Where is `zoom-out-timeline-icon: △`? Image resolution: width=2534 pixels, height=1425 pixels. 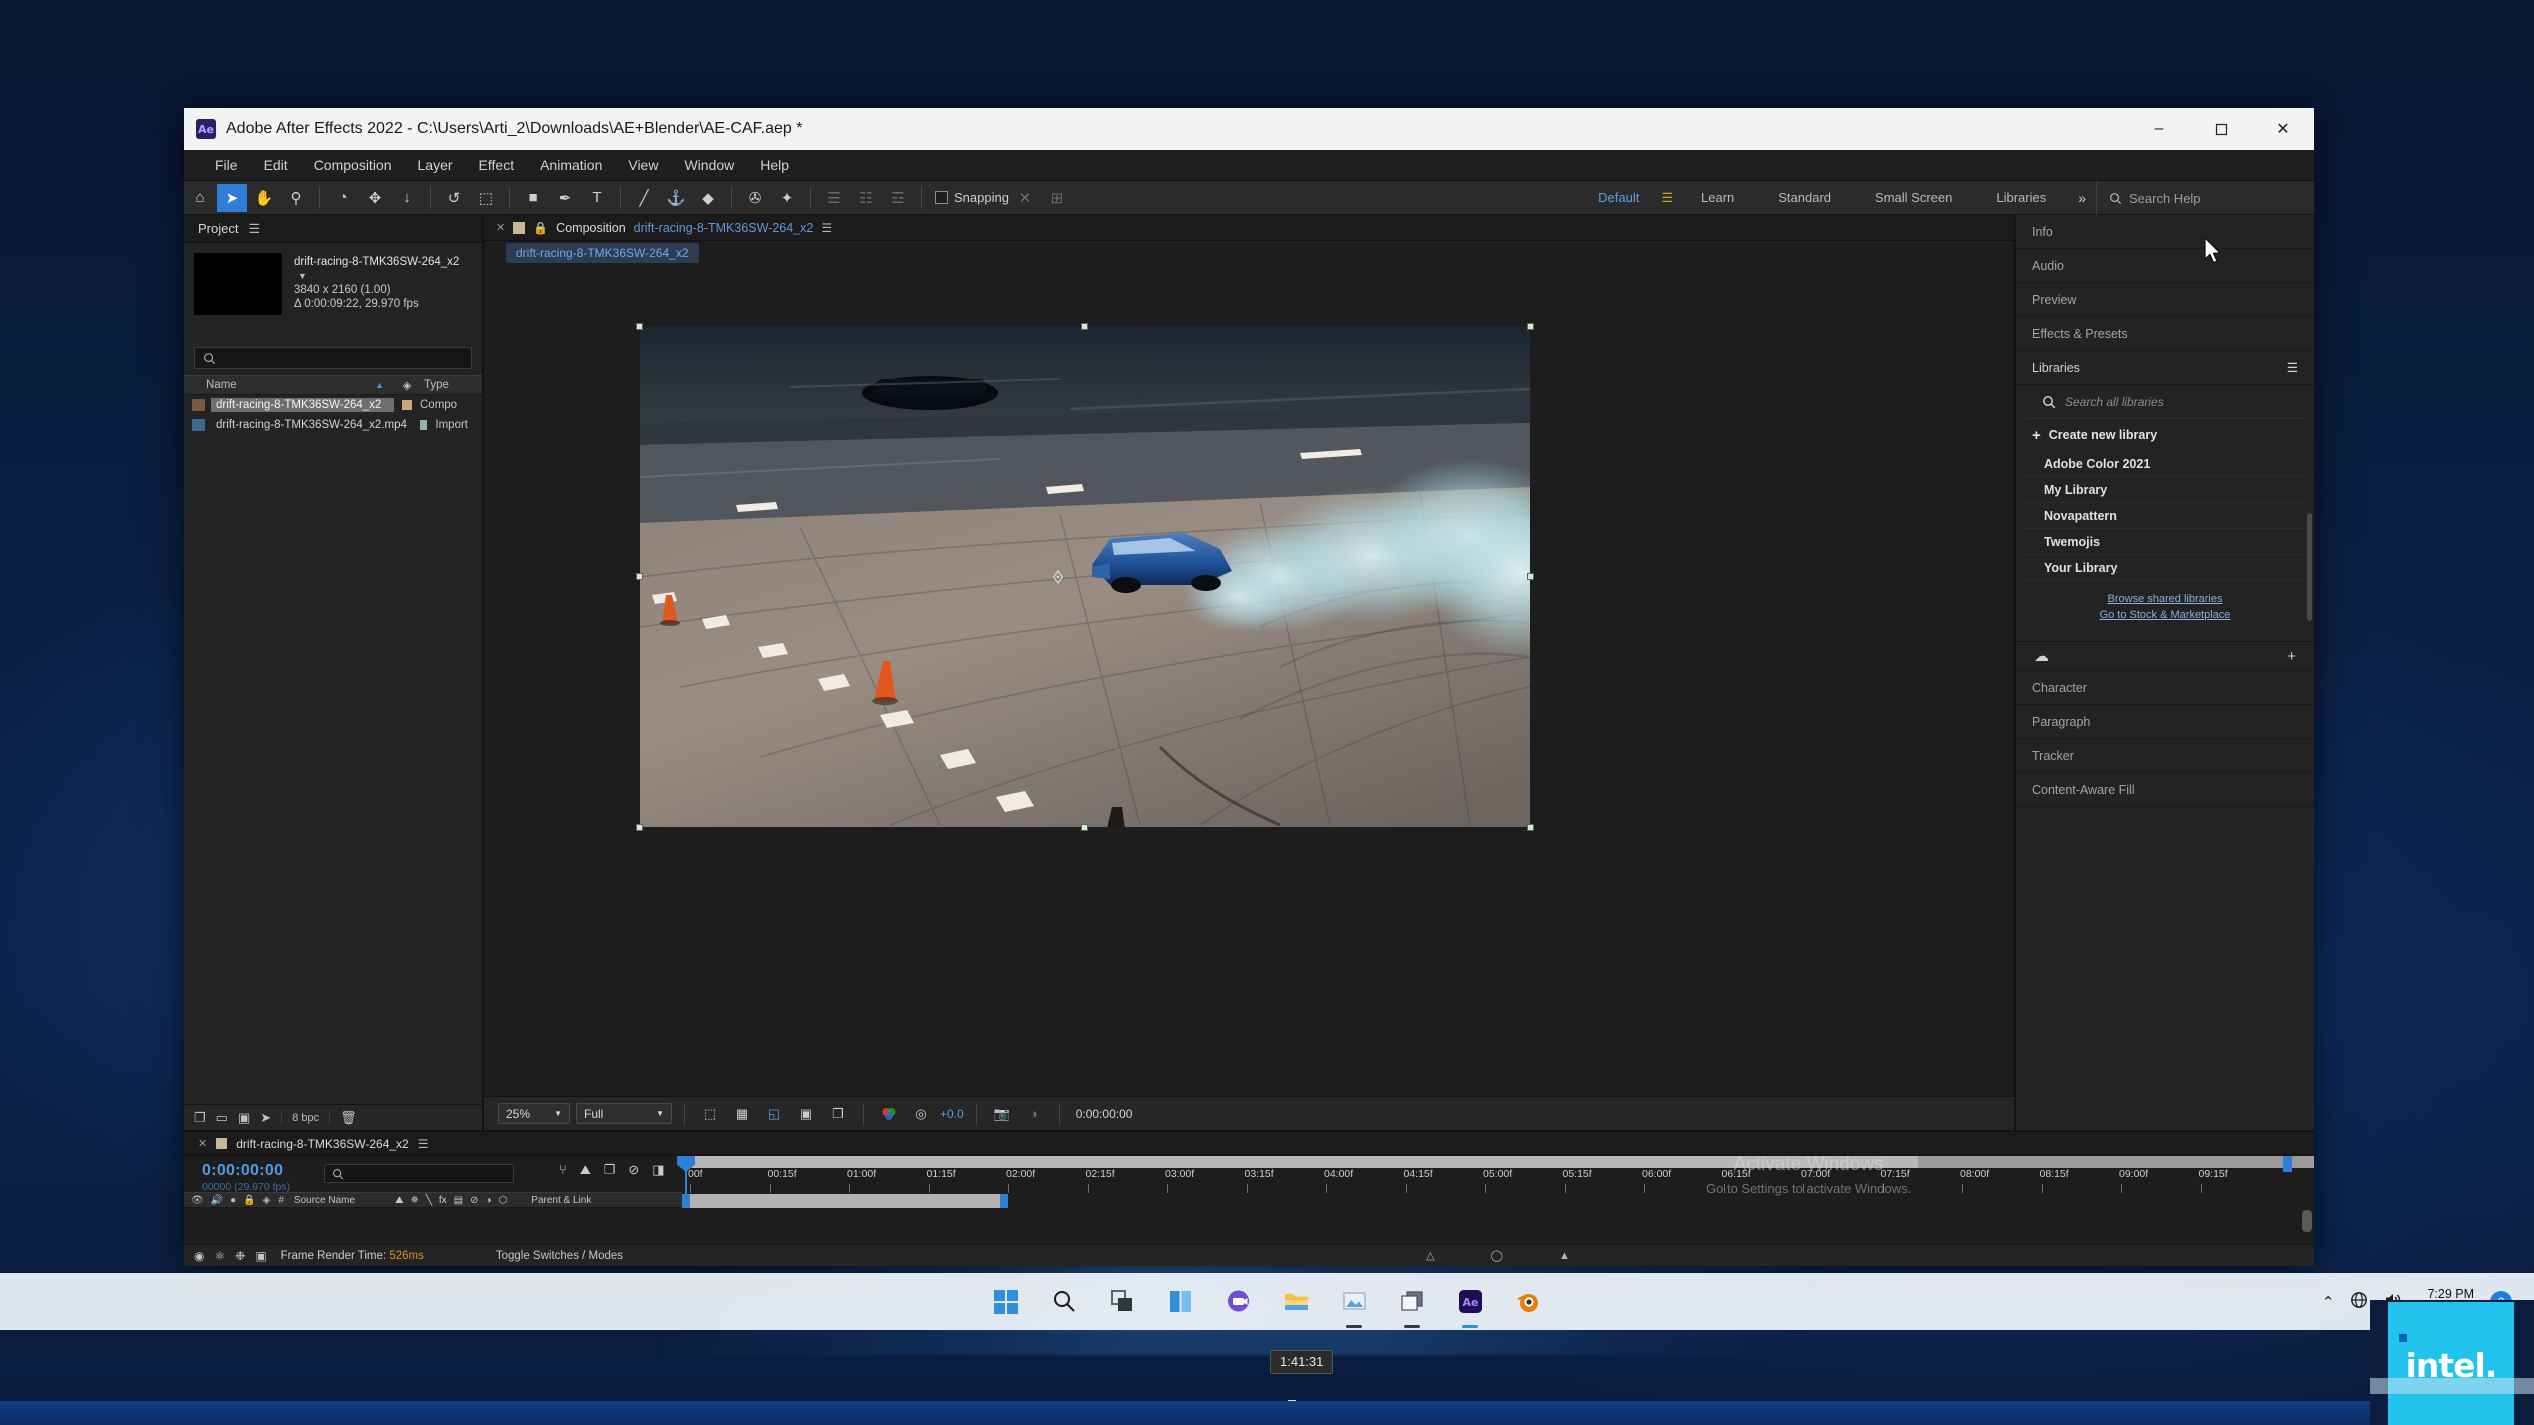 zoom-out-timeline-icon: △ is located at coordinates (1430, 1255).